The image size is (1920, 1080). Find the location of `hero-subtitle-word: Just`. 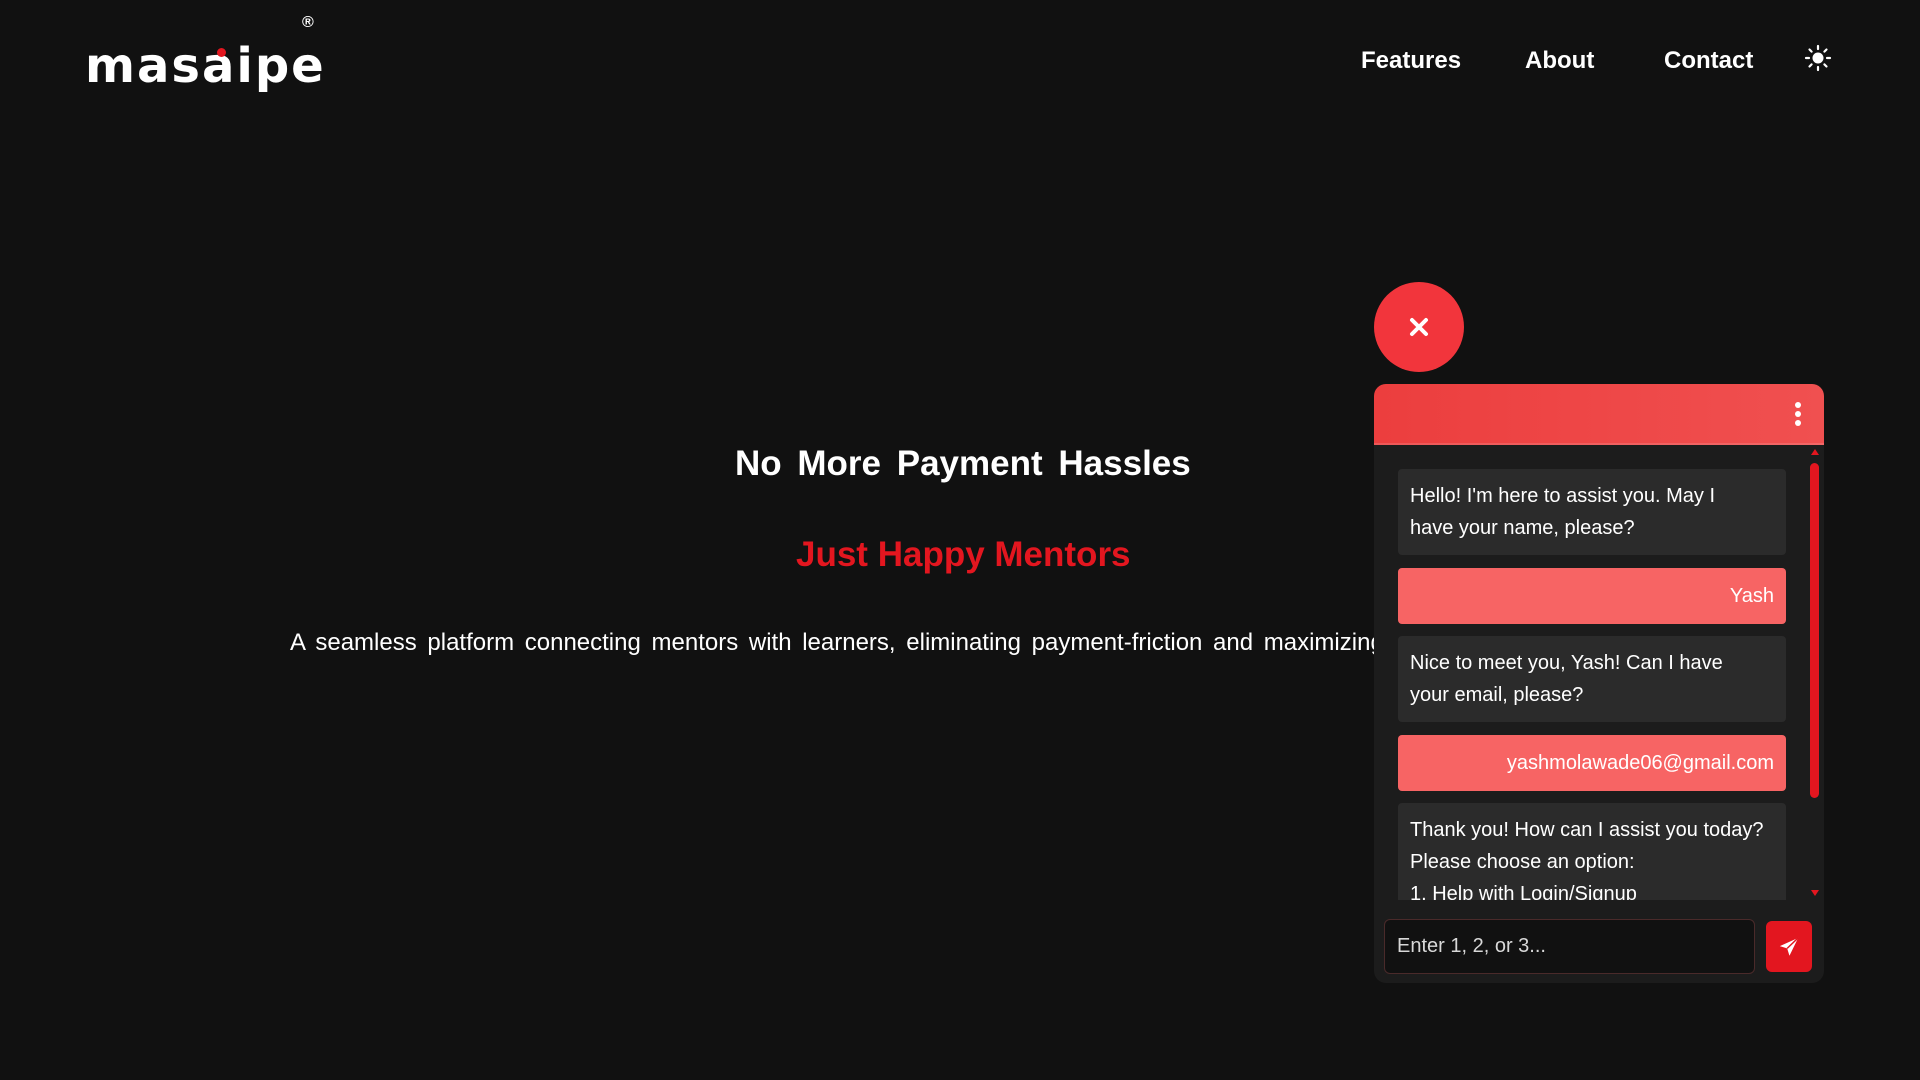

hero-subtitle-word: Just is located at coordinates (832, 554).